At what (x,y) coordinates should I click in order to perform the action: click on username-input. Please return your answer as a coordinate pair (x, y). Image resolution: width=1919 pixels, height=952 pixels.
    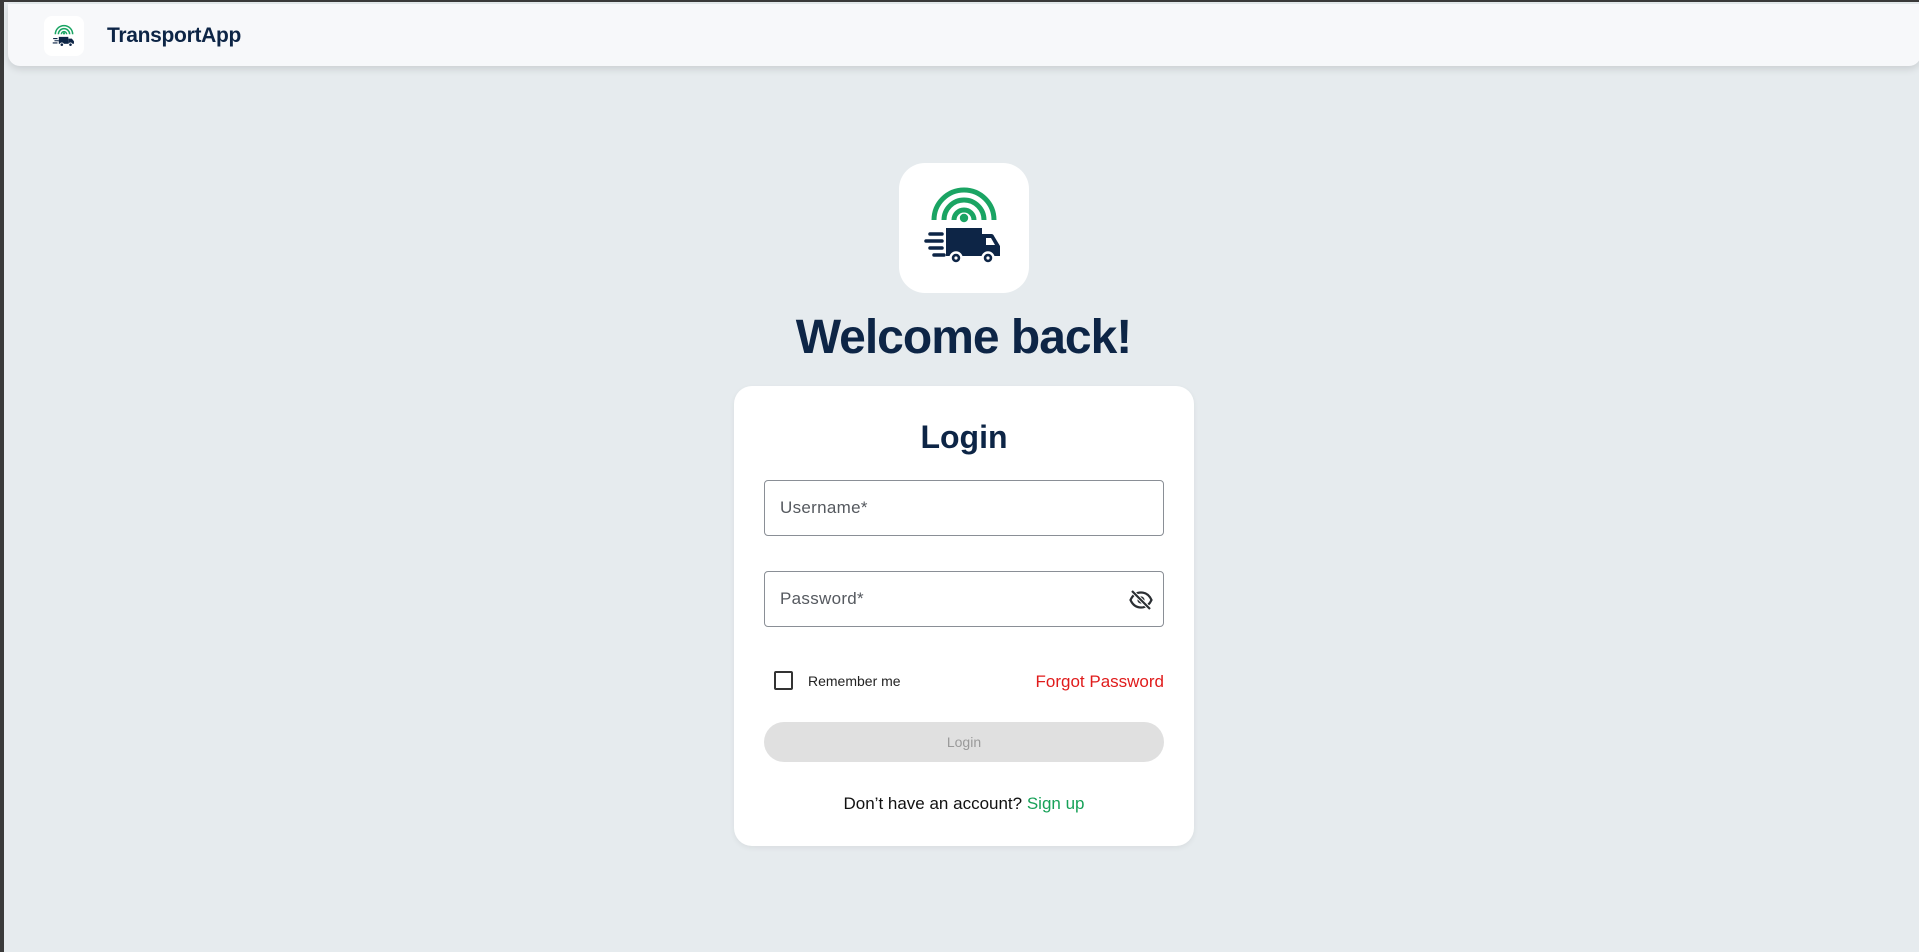
    Looking at the image, I should click on (964, 508).